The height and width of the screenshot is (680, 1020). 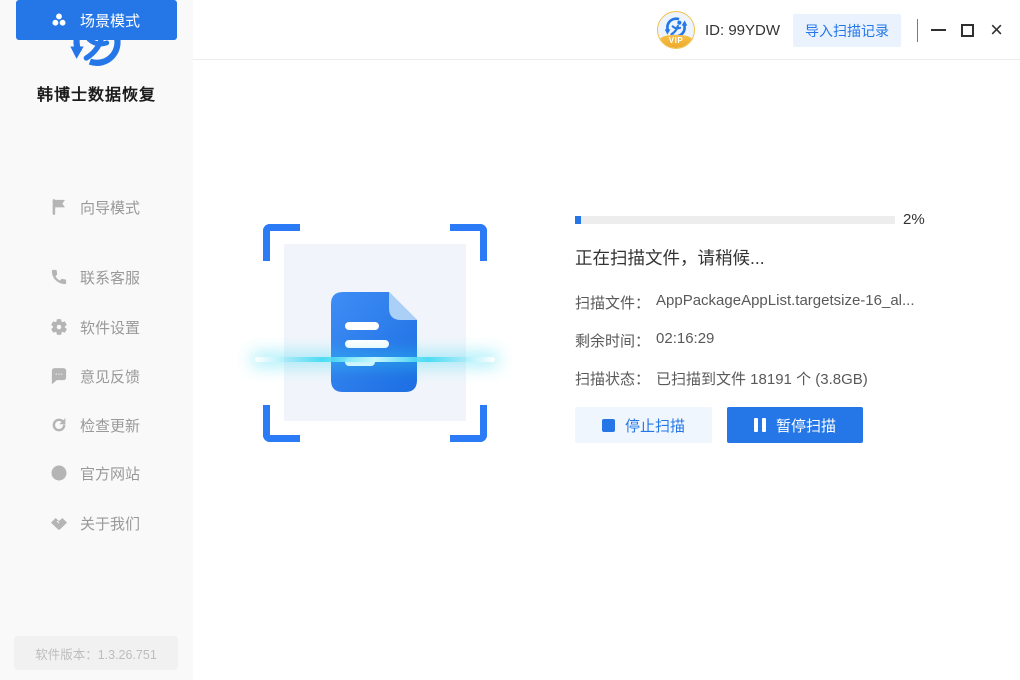 I want to click on time-remaining-row: 剩余时间： 02:16:29, so click(x=644, y=340).